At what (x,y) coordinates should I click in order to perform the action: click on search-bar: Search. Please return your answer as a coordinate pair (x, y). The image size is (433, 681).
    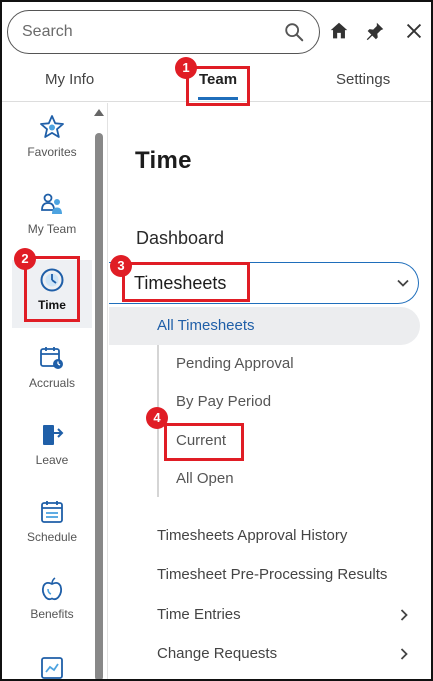
    Looking at the image, I should click on (163, 32).